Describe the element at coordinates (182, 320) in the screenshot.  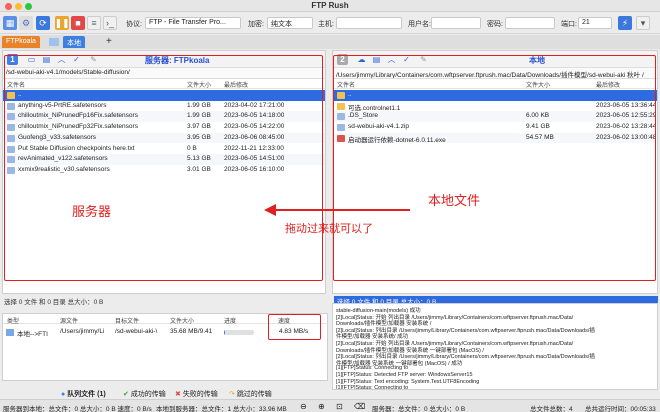
I see `queue-col-size: 文件大小` at that location.